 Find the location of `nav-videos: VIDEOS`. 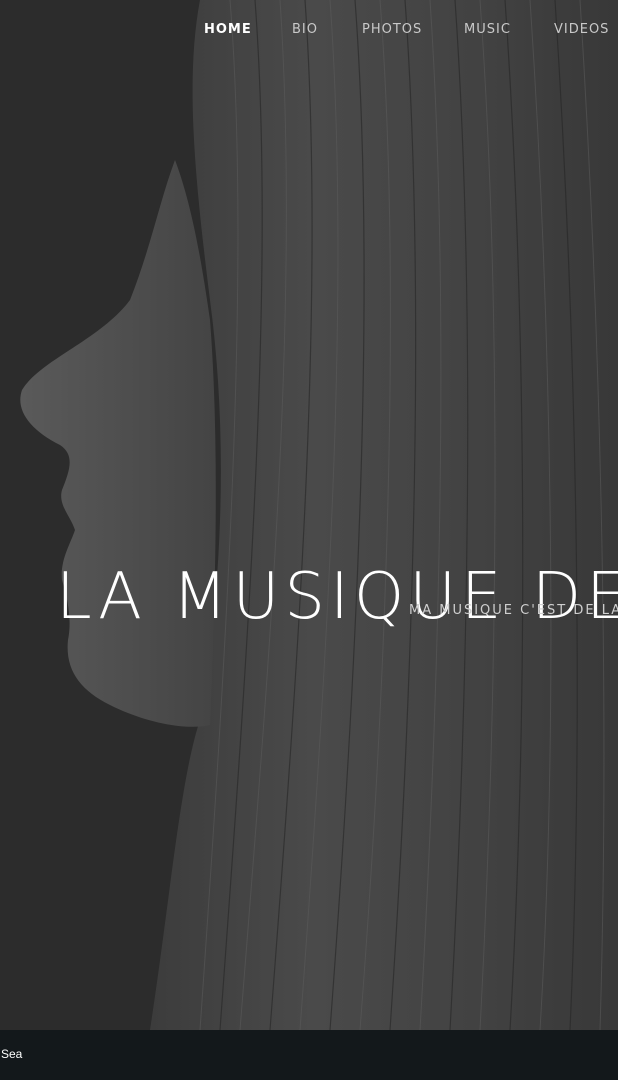

nav-videos: VIDEOS is located at coordinates (581, 29).